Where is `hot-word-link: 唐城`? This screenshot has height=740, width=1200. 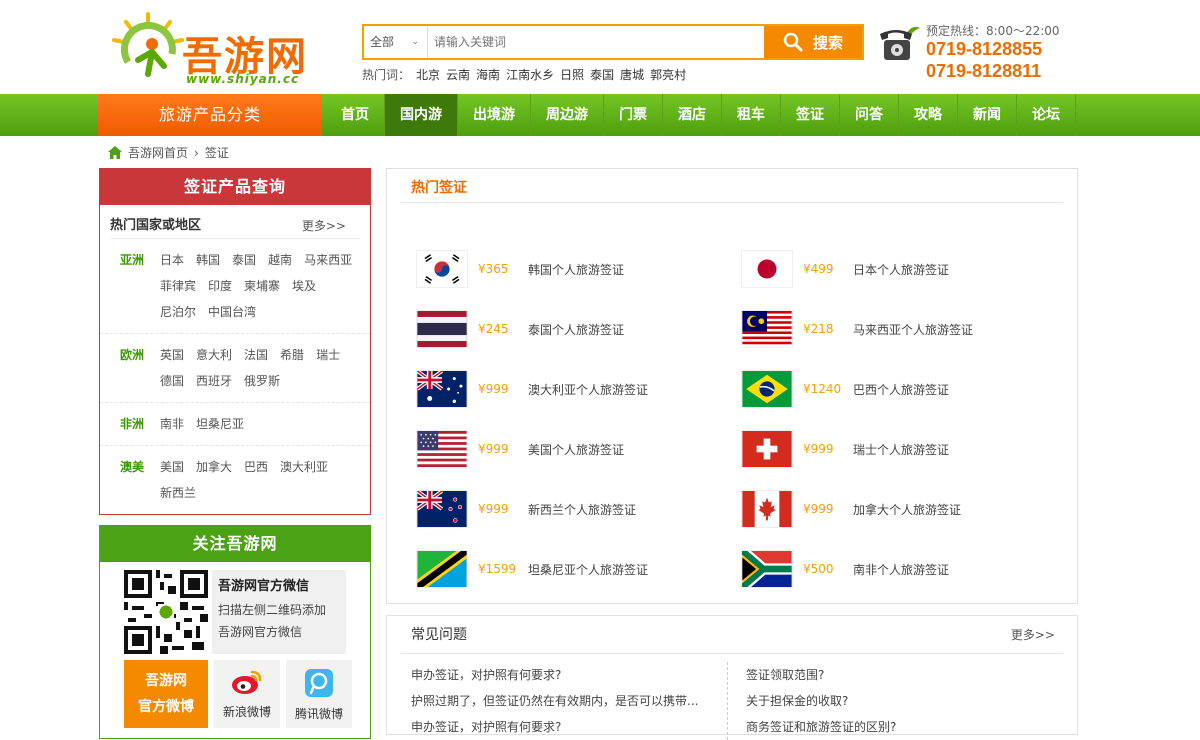 hot-word-link: 唐城 is located at coordinates (632, 74).